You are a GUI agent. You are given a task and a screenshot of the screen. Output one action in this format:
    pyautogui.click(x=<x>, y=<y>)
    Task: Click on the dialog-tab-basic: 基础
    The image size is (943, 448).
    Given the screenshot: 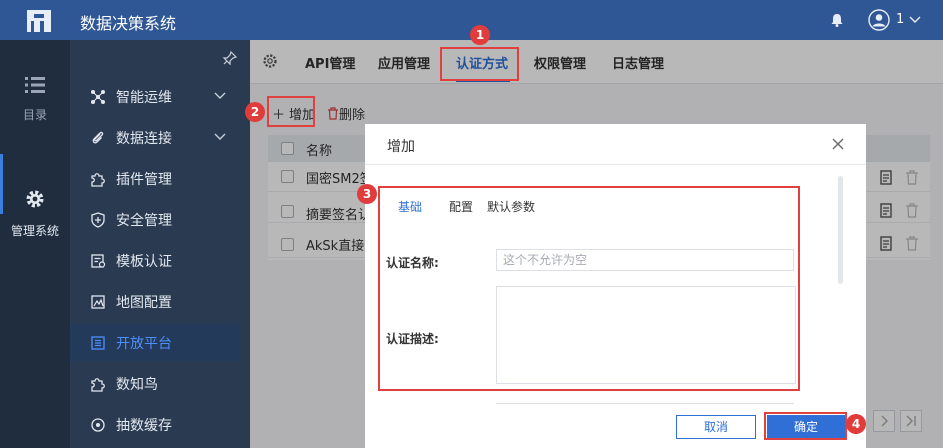 What is the action you would take?
    pyautogui.click(x=410, y=206)
    